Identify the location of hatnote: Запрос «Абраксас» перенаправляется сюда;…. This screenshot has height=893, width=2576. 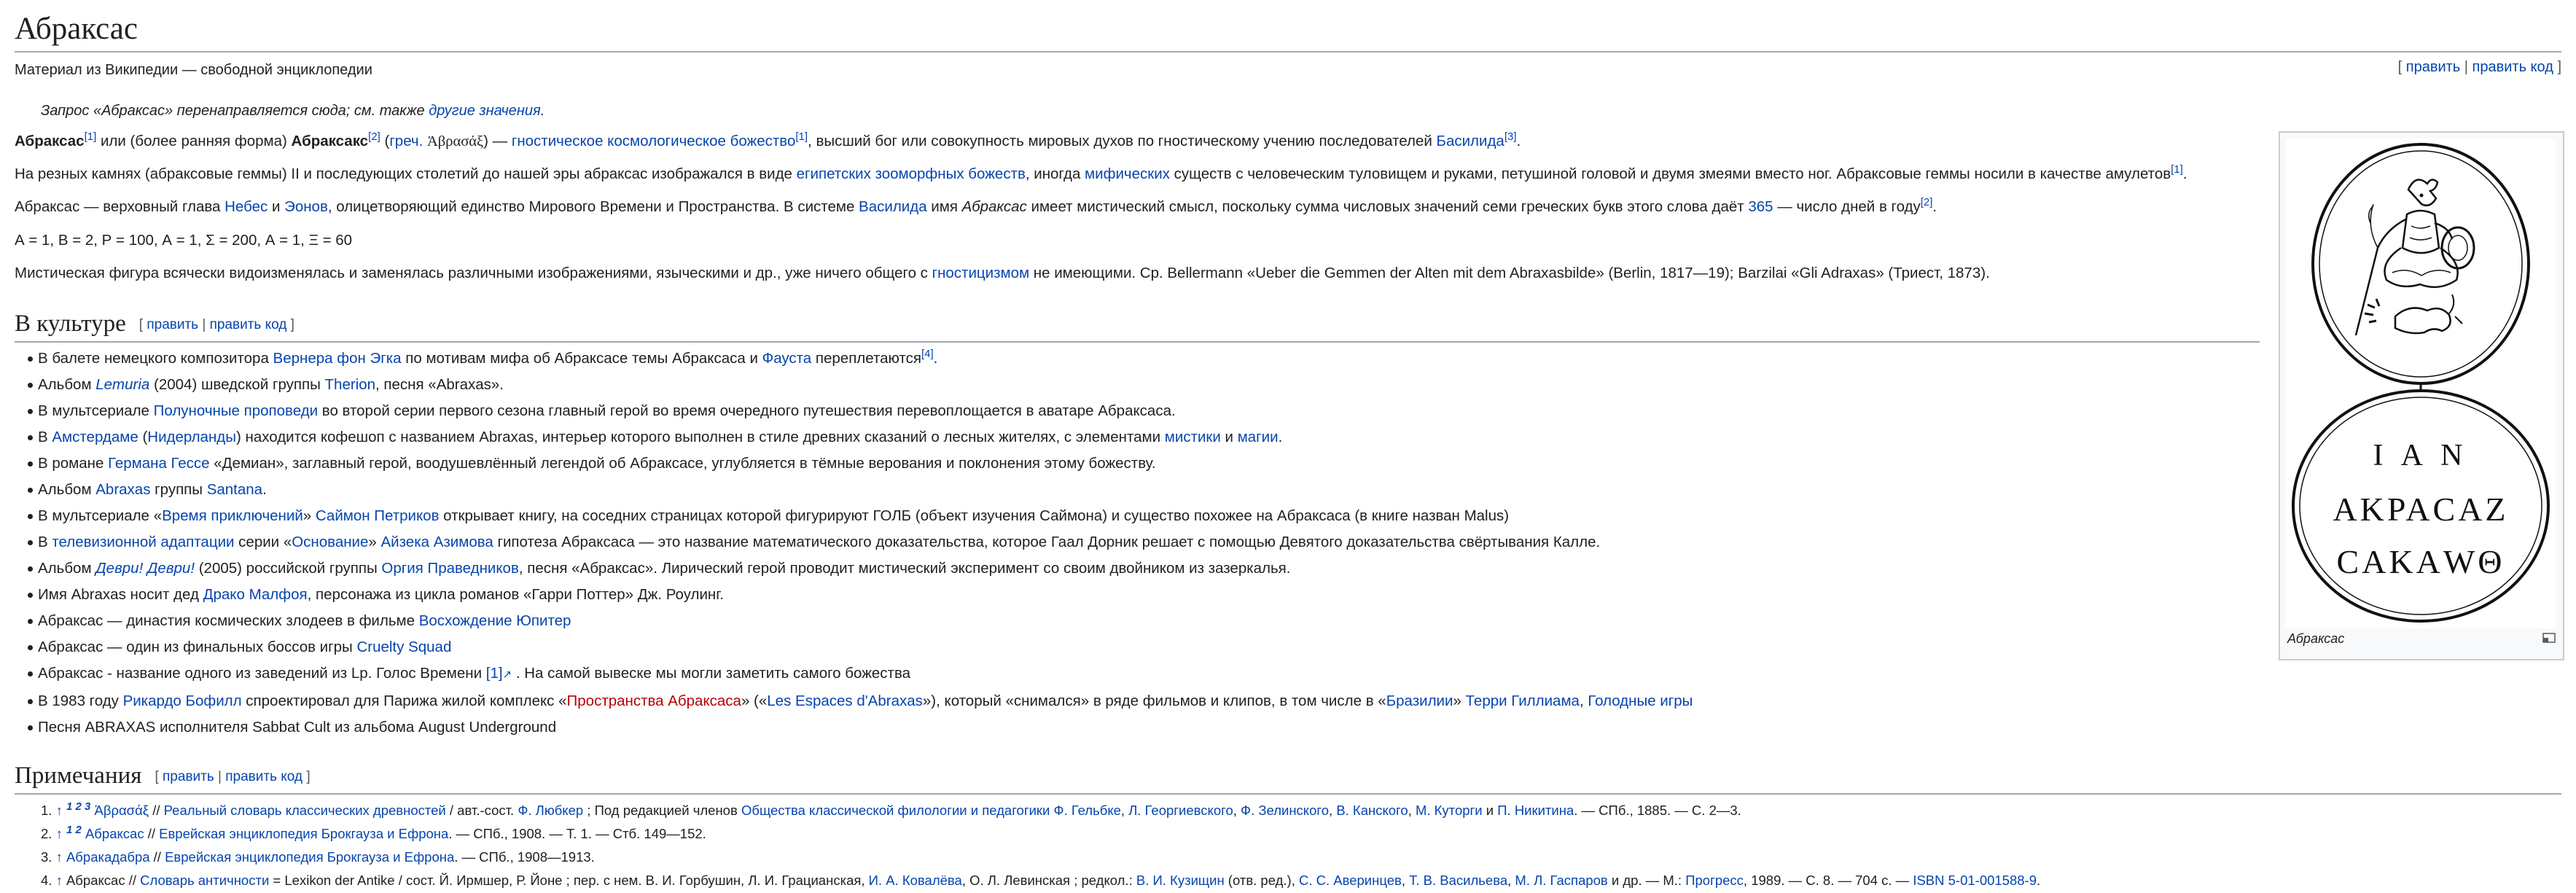
(293, 111).